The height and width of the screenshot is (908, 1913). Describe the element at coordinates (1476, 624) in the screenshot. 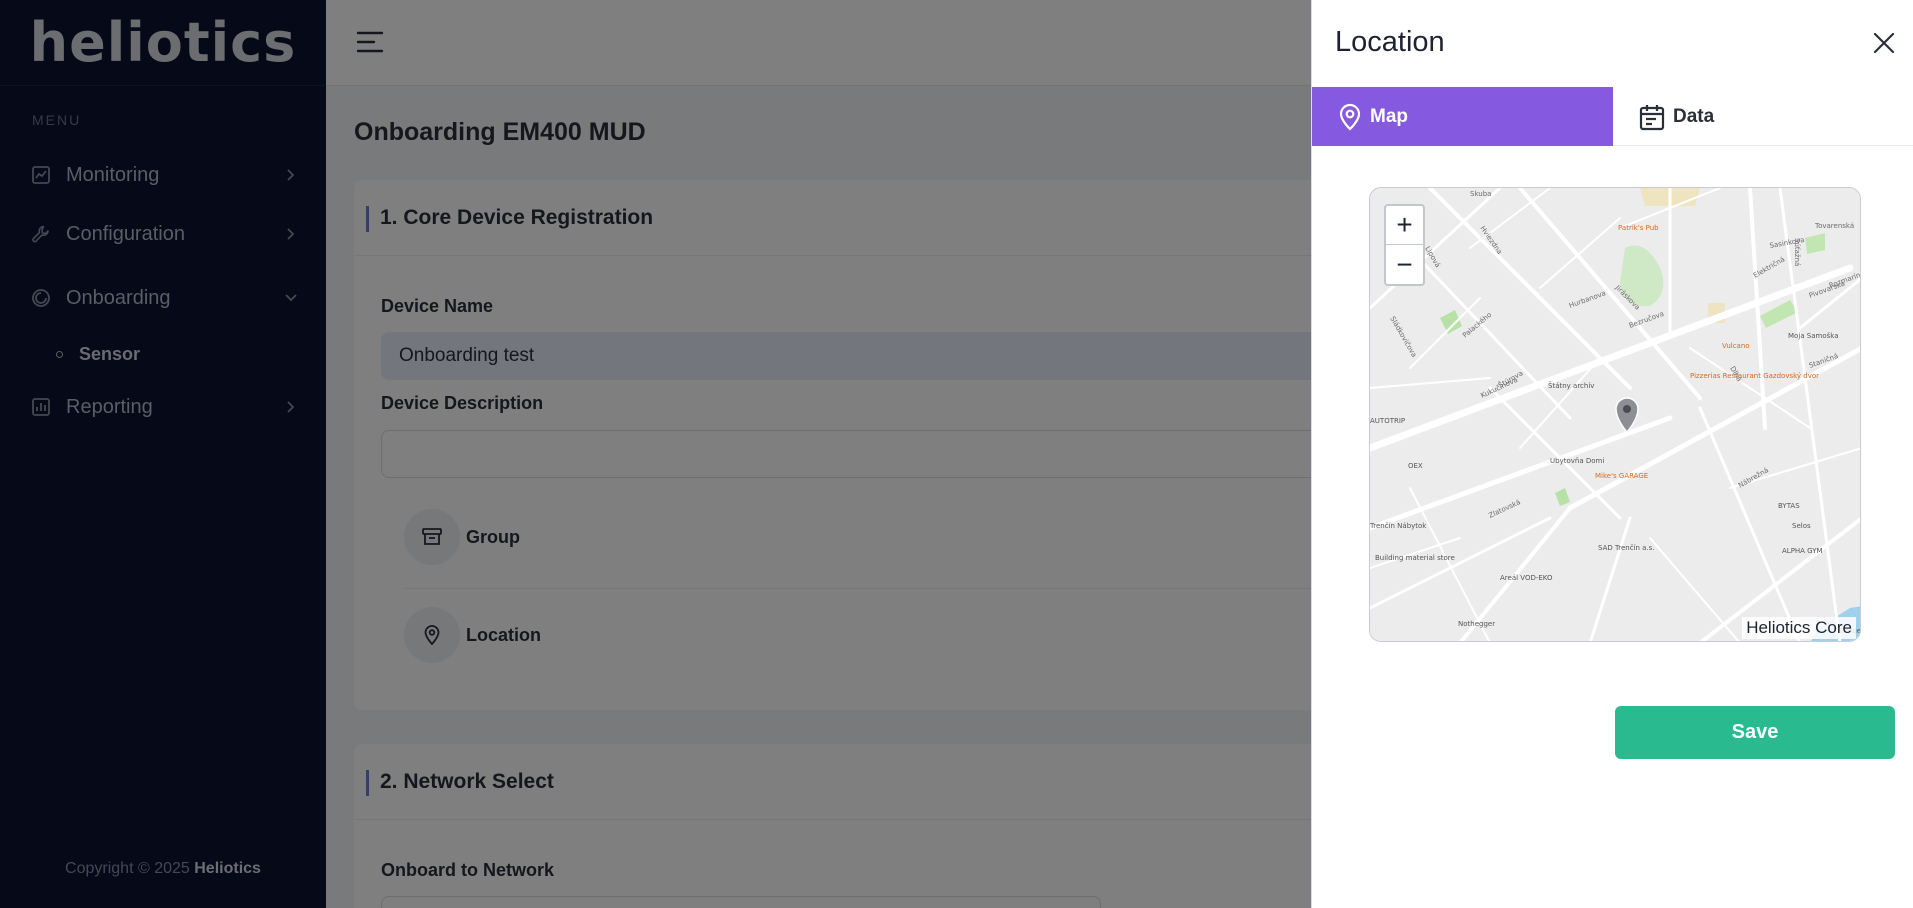

I see `map-poi-label: Nothegger` at that location.